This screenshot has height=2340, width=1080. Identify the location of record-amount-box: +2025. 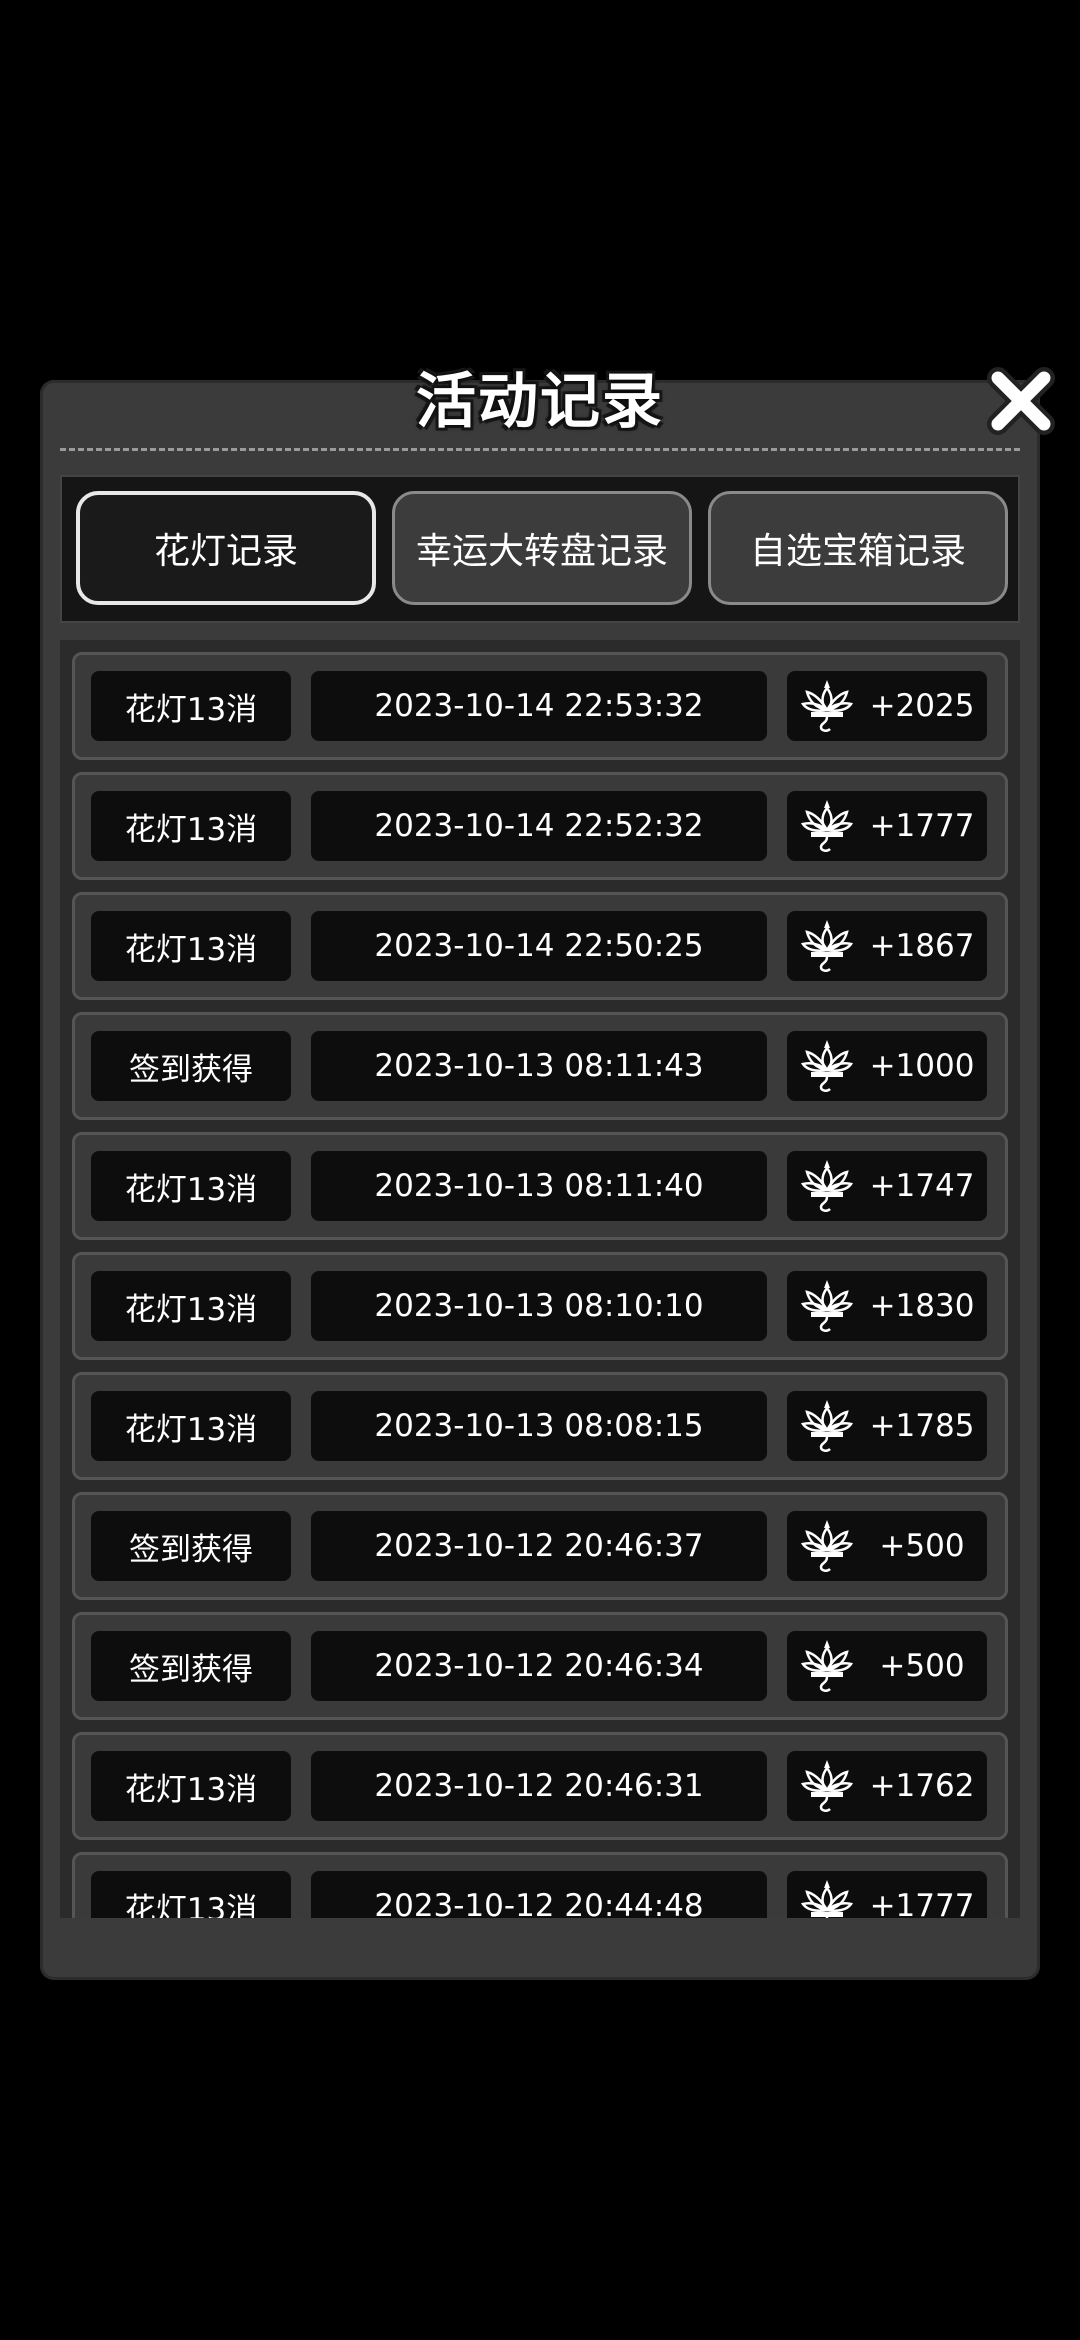
(887, 706).